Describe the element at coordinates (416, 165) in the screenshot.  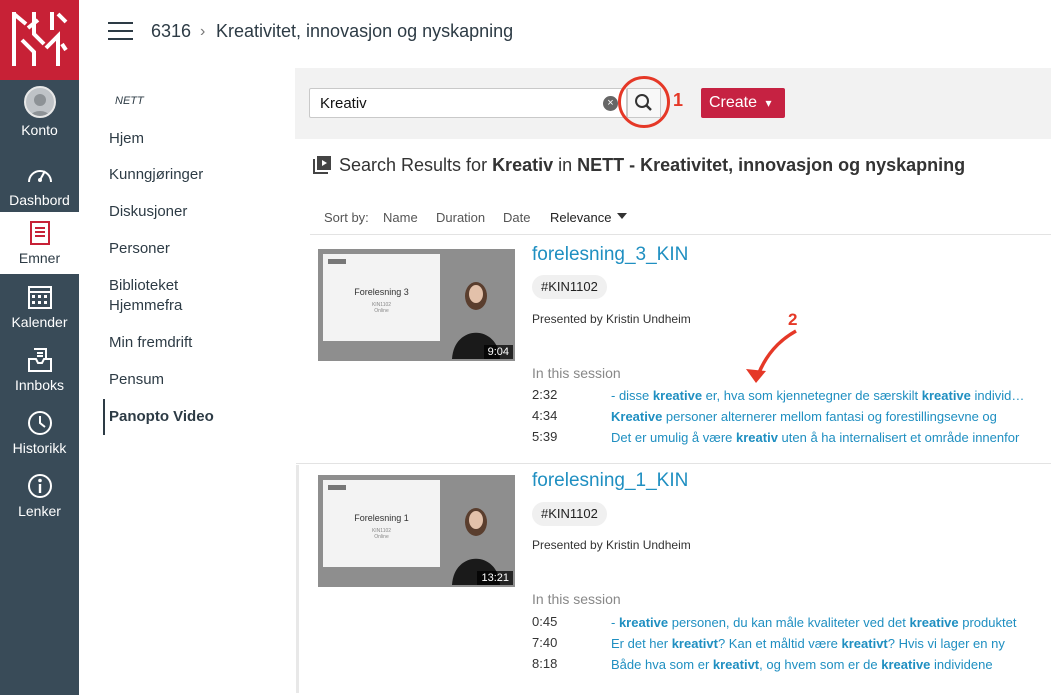
I see `results-title-prefix: Search Results for` at that location.